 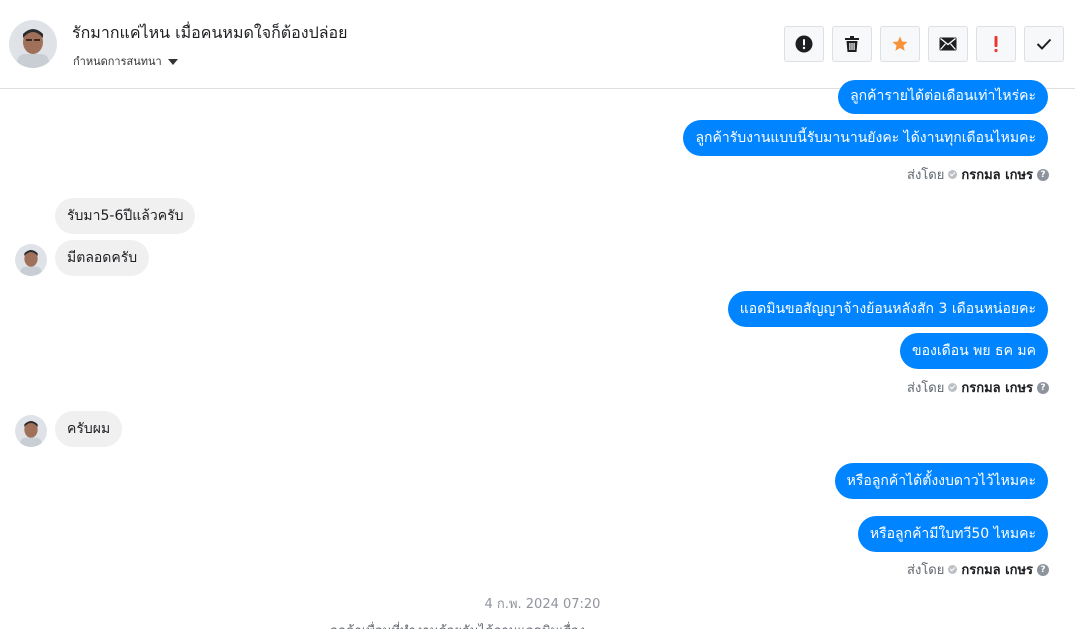 I want to click on conversation-options-label: กำหนดการสนทนา, so click(x=117, y=61).